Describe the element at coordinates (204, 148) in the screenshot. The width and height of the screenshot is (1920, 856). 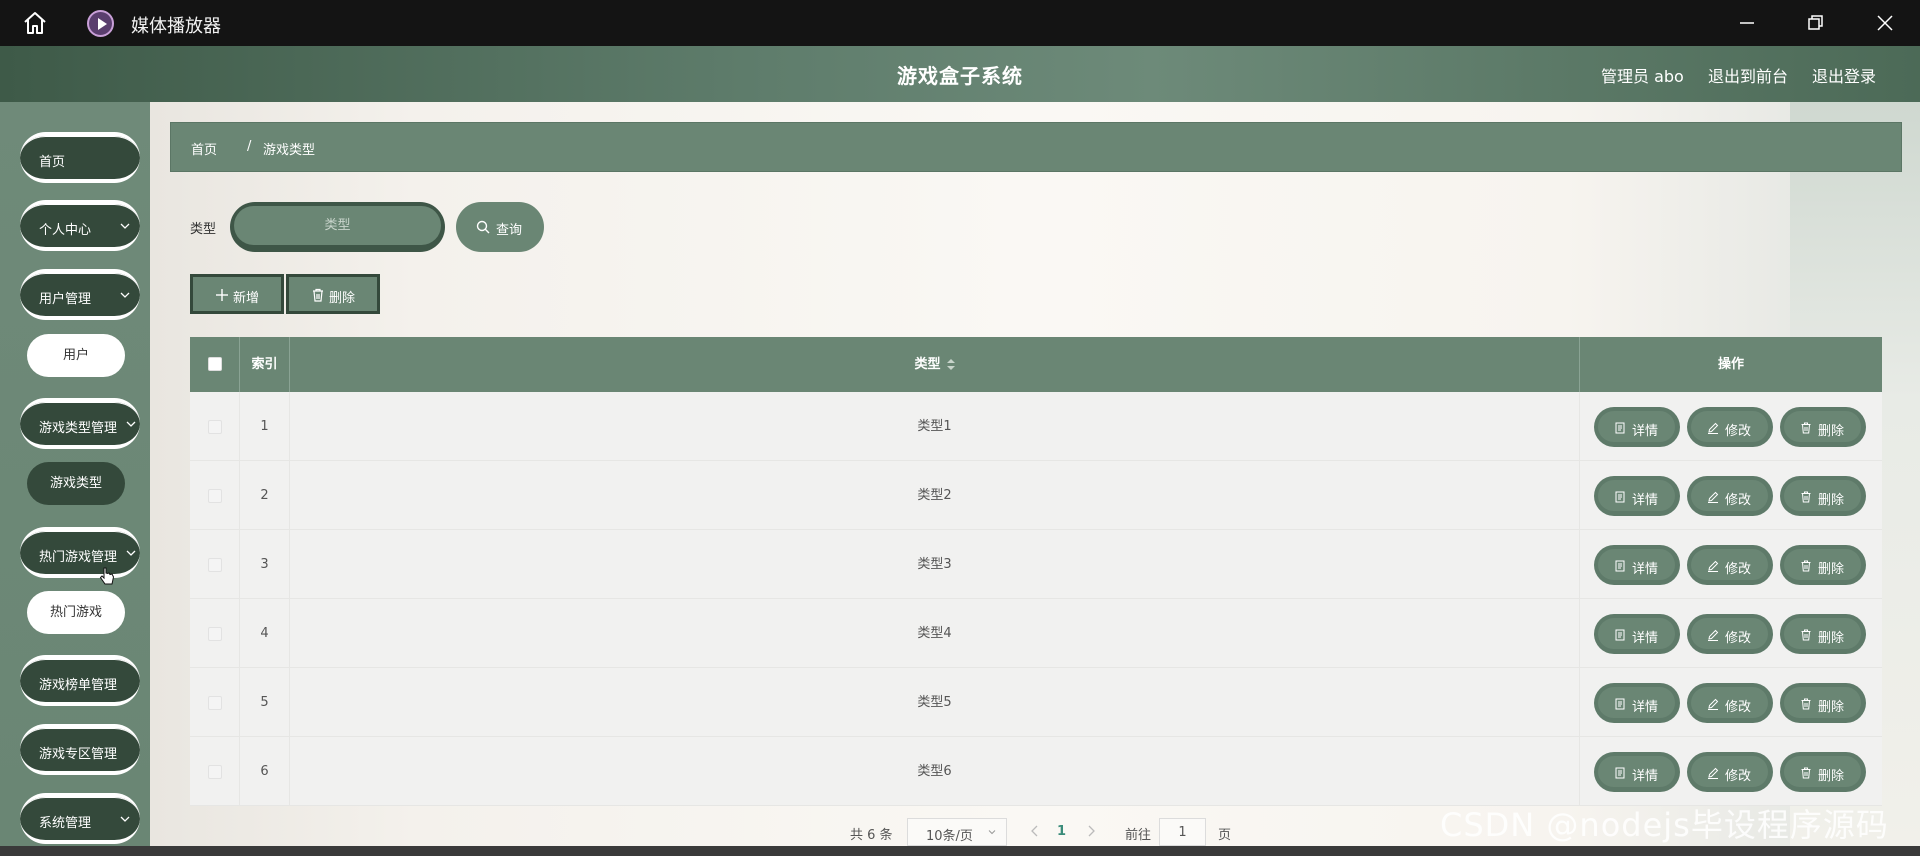
I see `breadcrumb-home: 首页` at that location.